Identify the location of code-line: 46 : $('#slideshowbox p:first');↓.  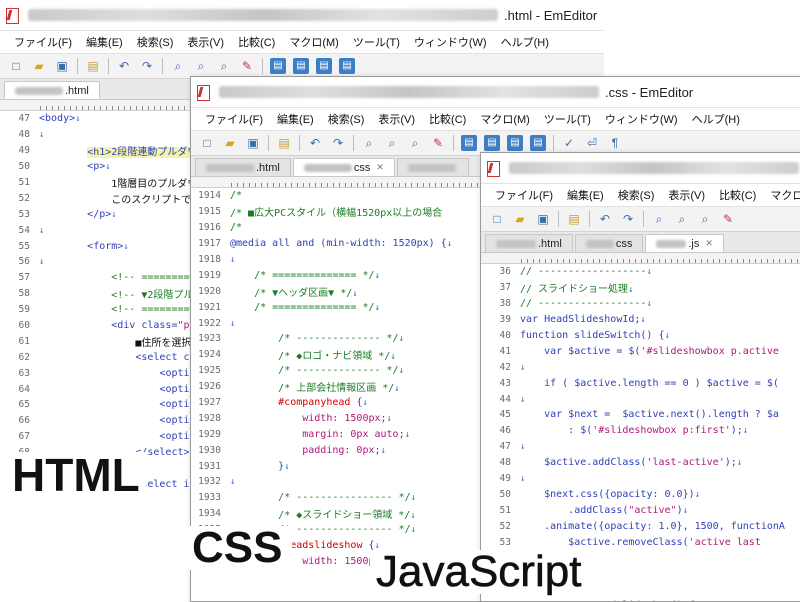
(640, 431).